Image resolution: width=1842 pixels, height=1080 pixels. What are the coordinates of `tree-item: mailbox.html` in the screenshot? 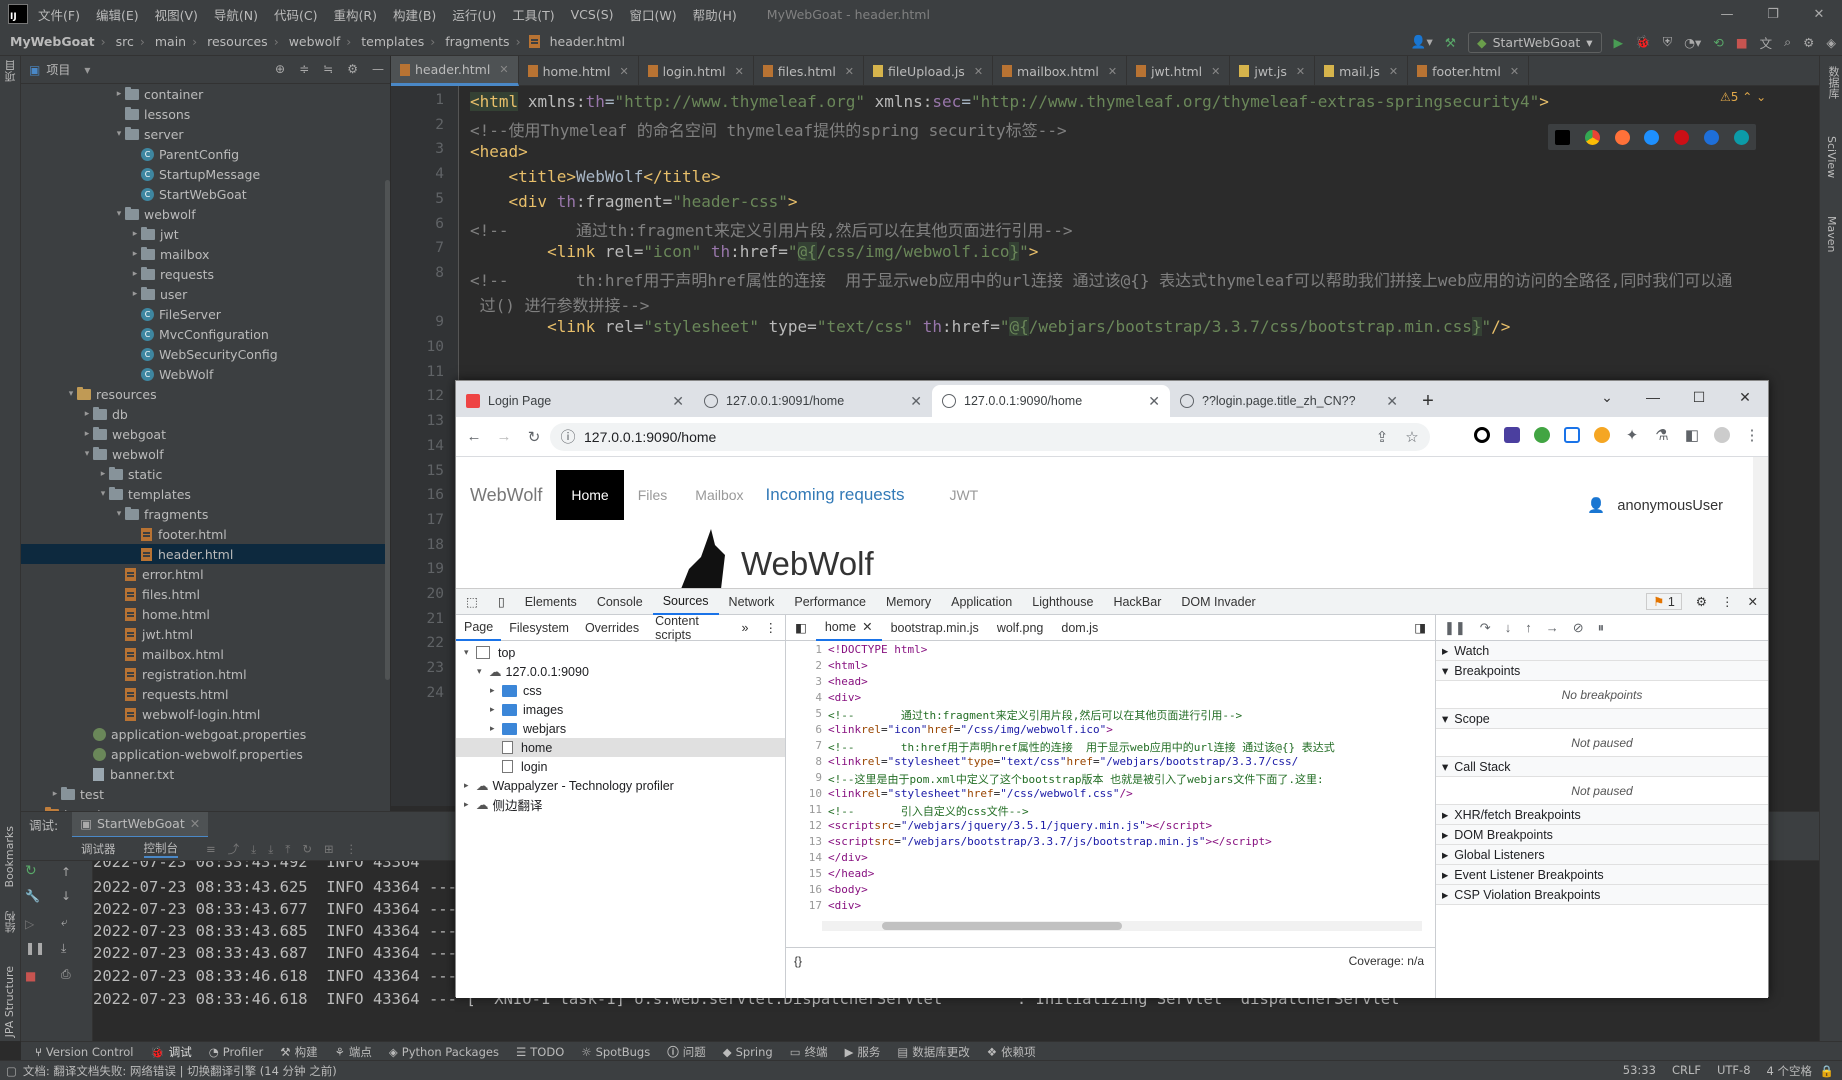 It's located at (205, 654).